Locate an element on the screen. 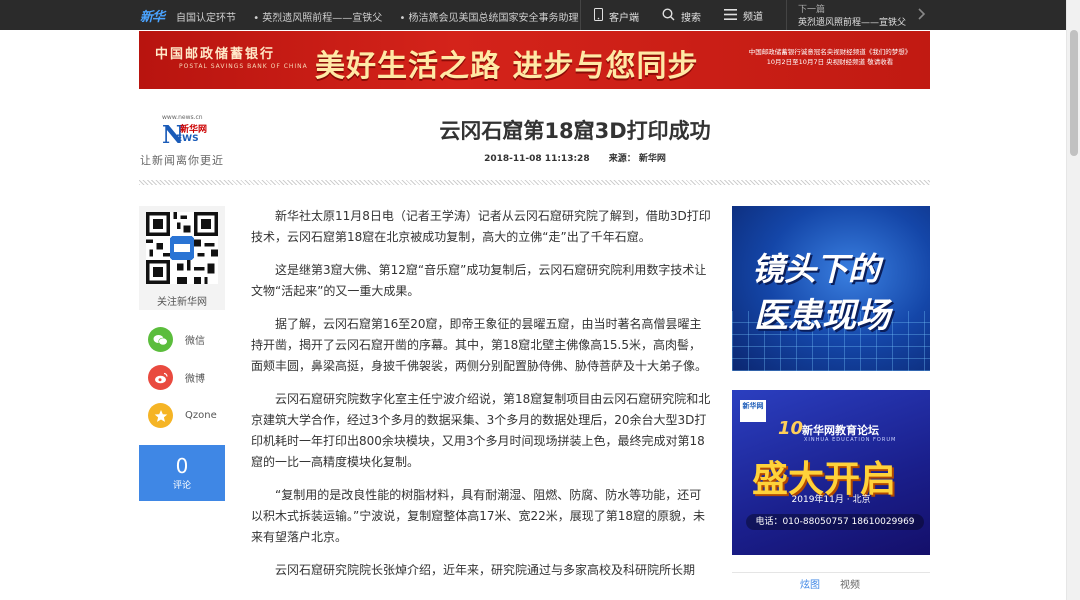 The height and width of the screenshot is (600, 1080). comment-label: 评论 is located at coordinates (181, 486).